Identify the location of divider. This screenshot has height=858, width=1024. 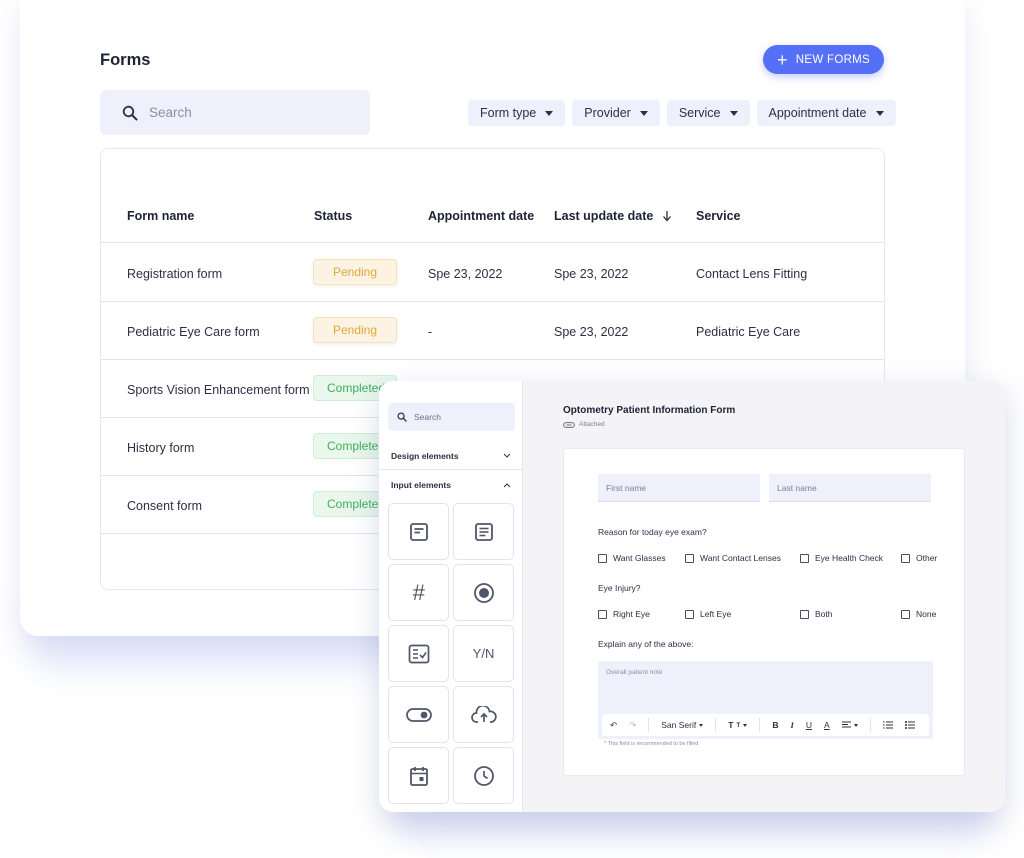
(870, 725).